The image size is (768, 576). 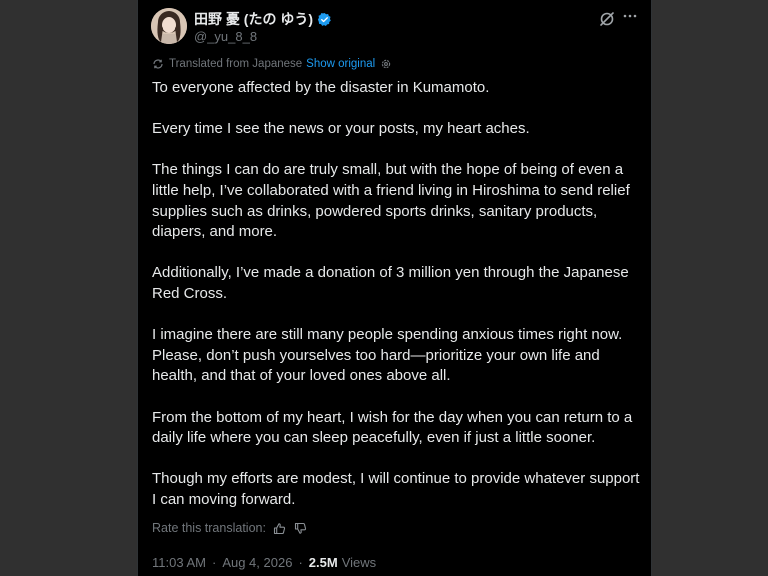 I want to click on author-handle: @_yu_8_8, so click(x=225, y=36).